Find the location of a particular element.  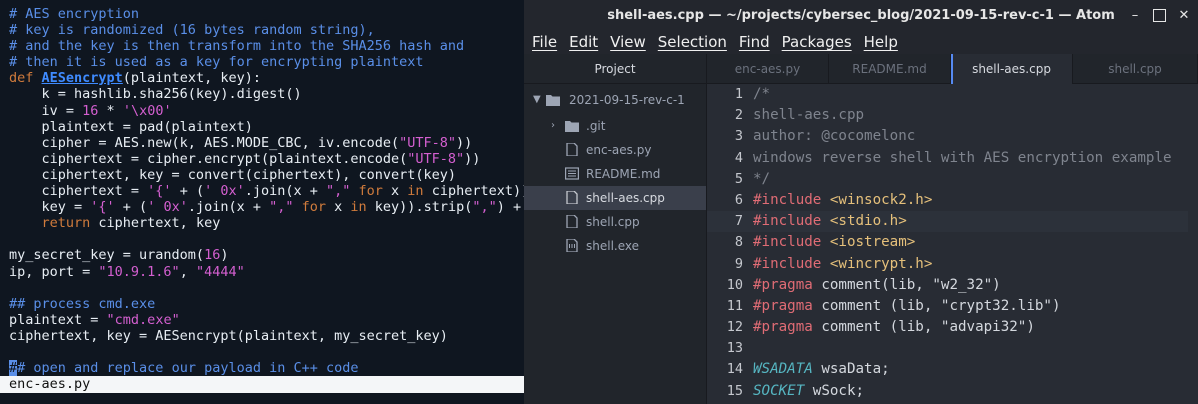

tree-item-label: shell.exe is located at coordinates (613, 246).